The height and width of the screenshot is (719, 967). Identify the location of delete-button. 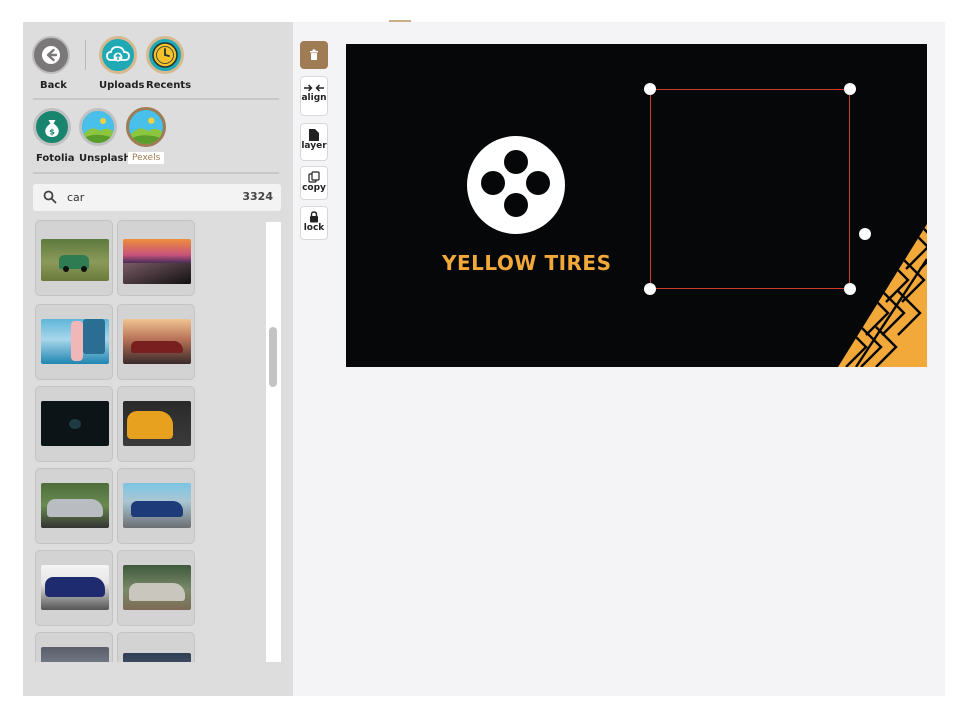
(314, 55).